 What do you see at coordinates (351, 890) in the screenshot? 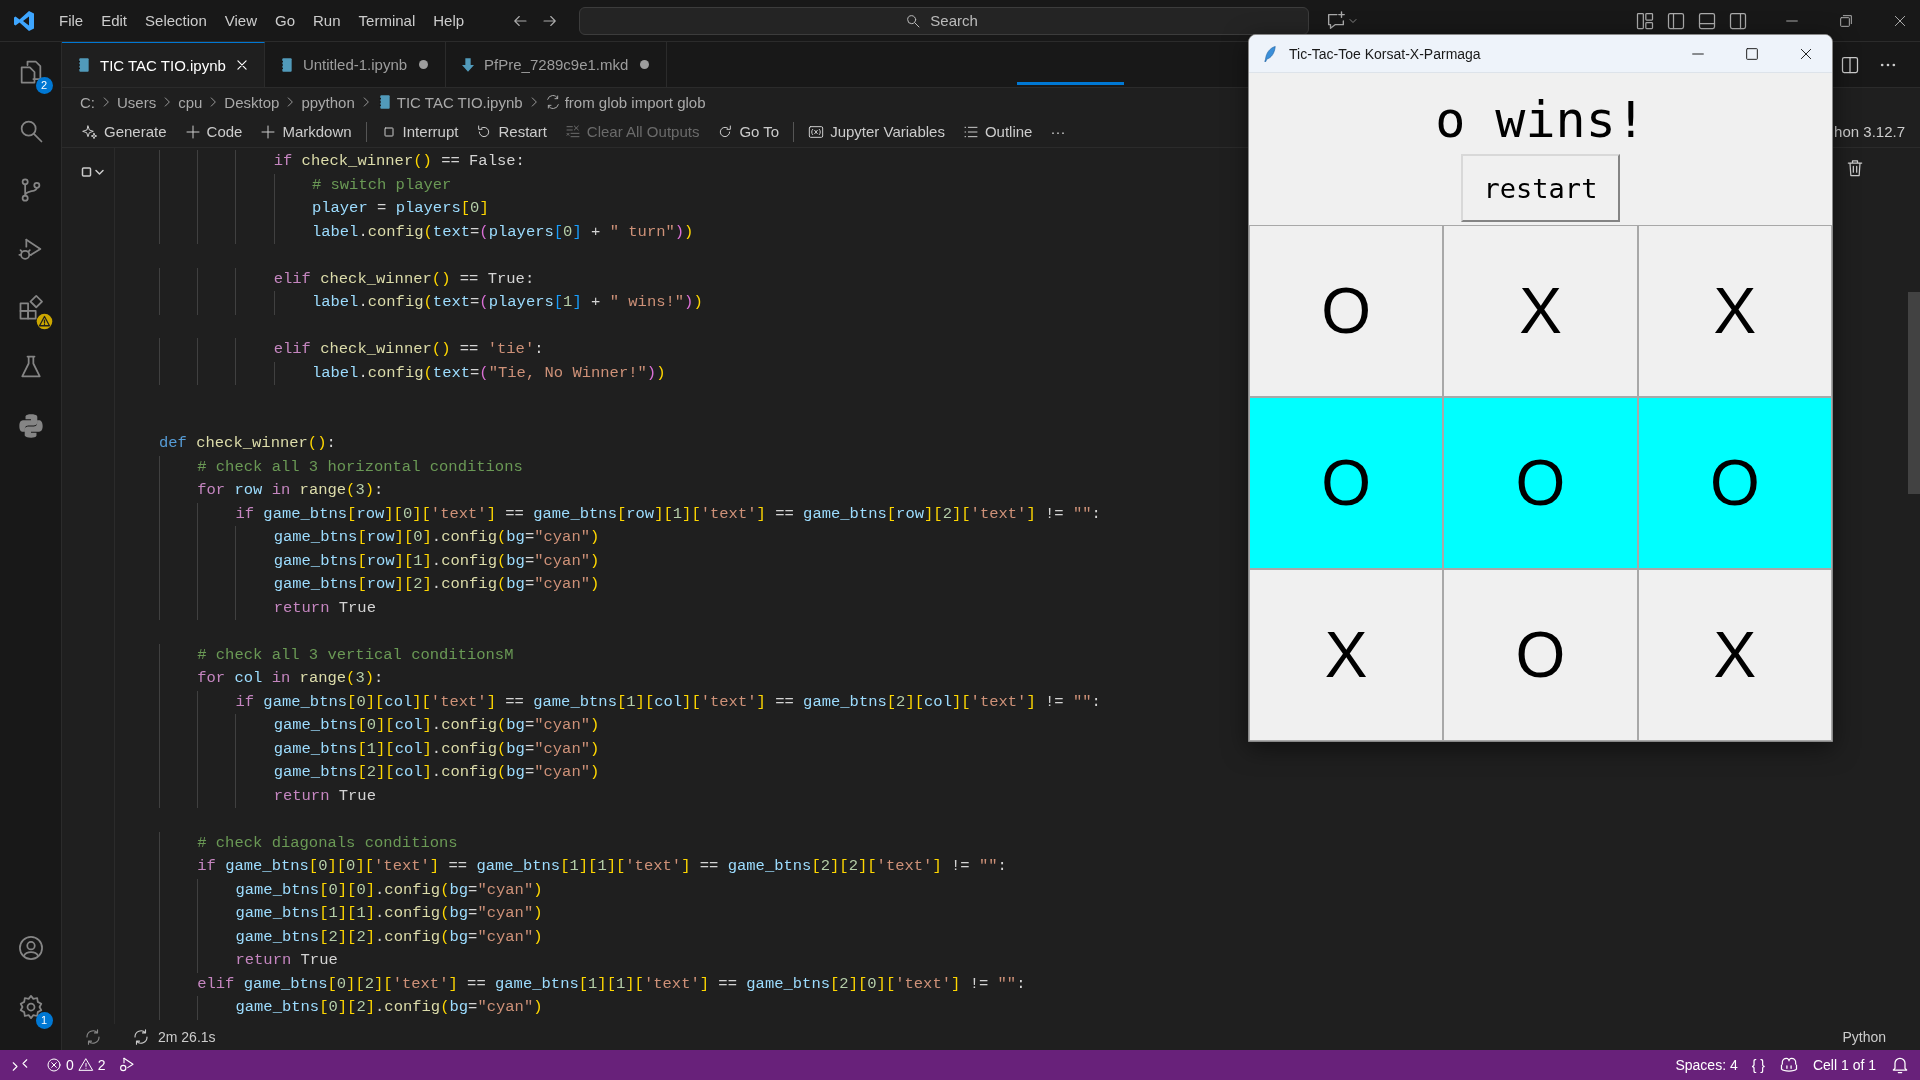
I see `code-line: game_btns[0][0].config(bg="cyan")` at bounding box center [351, 890].